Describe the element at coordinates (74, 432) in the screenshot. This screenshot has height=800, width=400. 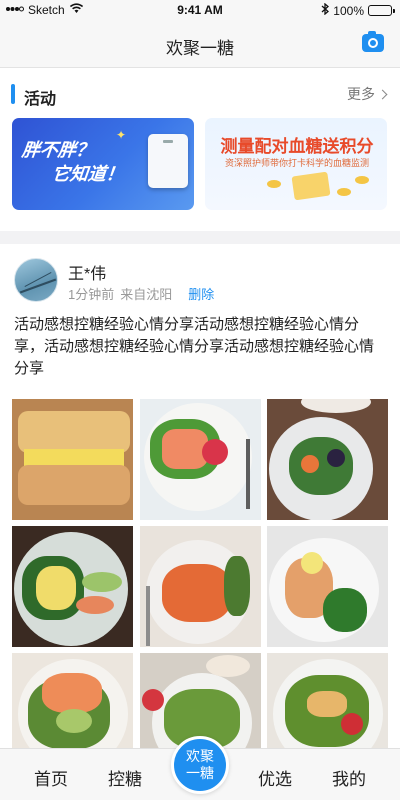
I see `sandwich-top` at that location.